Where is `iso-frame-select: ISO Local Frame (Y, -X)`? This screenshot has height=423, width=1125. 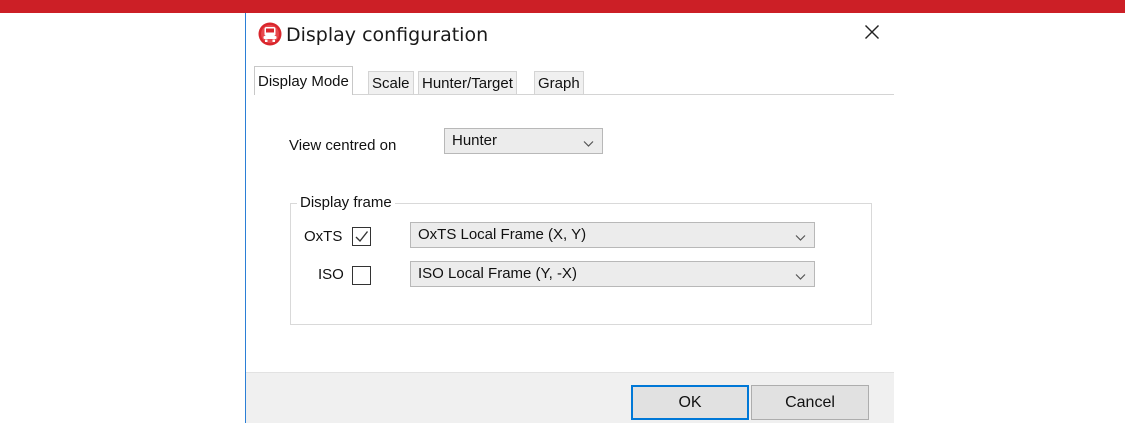 iso-frame-select: ISO Local Frame (Y, -X) is located at coordinates (612, 274).